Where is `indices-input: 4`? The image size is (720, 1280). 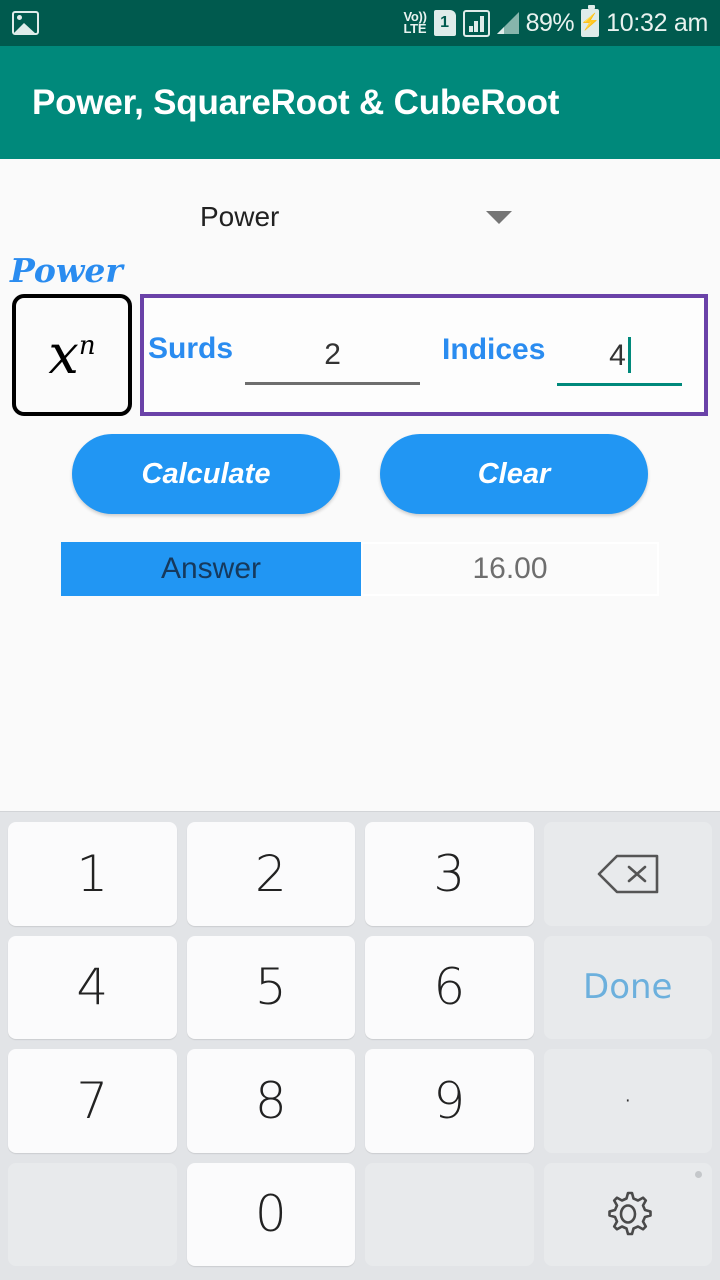 indices-input: 4 is located at coordinates (620, 361).